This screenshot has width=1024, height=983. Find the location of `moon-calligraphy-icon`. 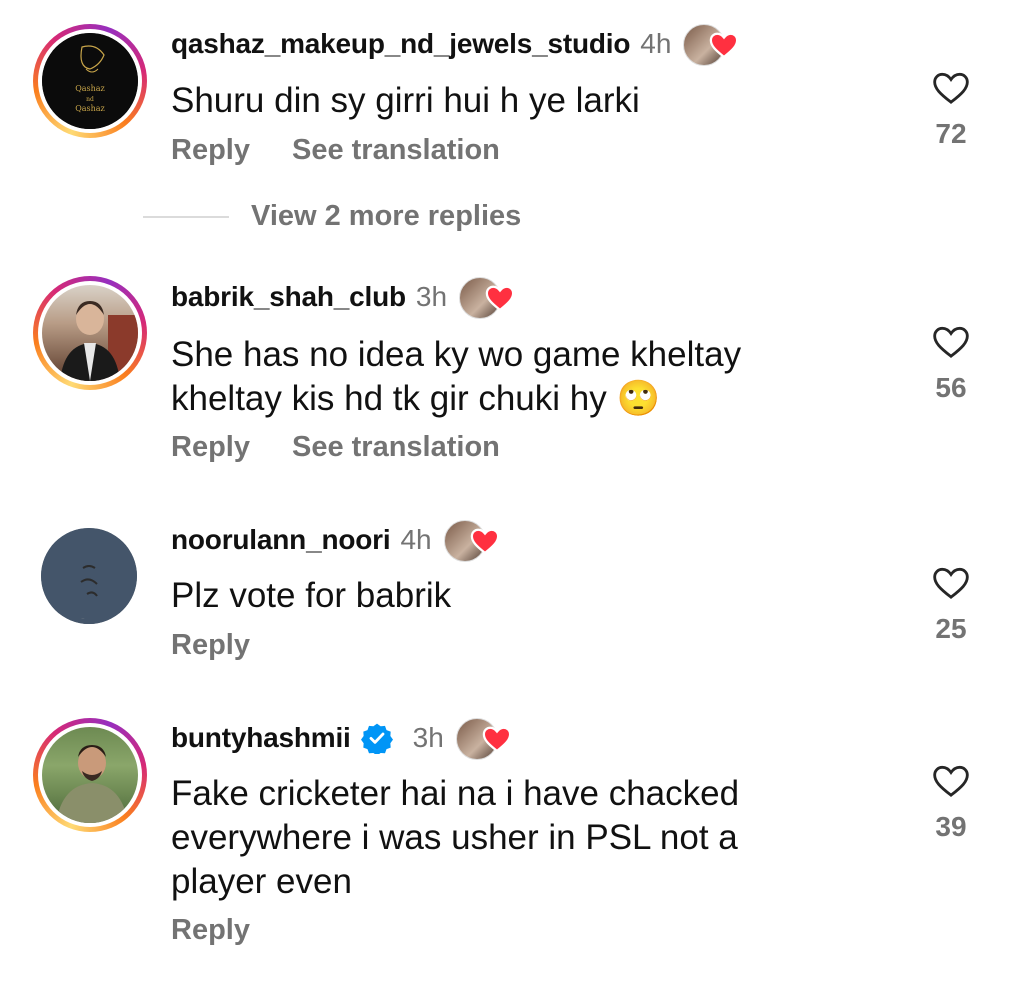

moon-calligraphy-icon is located at coordinates (89, 576).